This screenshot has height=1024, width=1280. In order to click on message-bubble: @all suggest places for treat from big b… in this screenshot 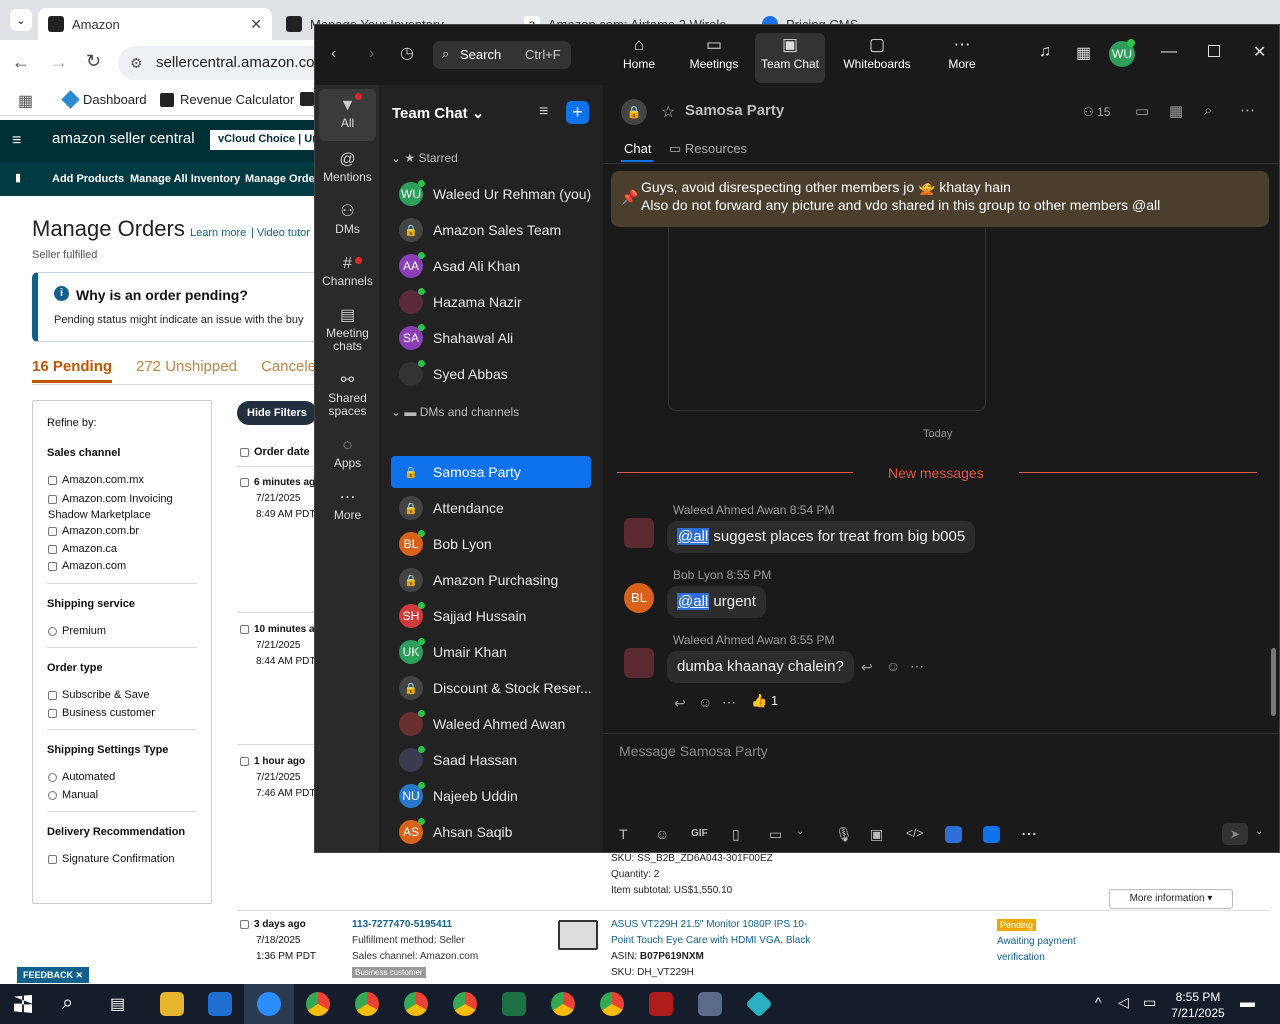, I will do `click(821, 537)`.